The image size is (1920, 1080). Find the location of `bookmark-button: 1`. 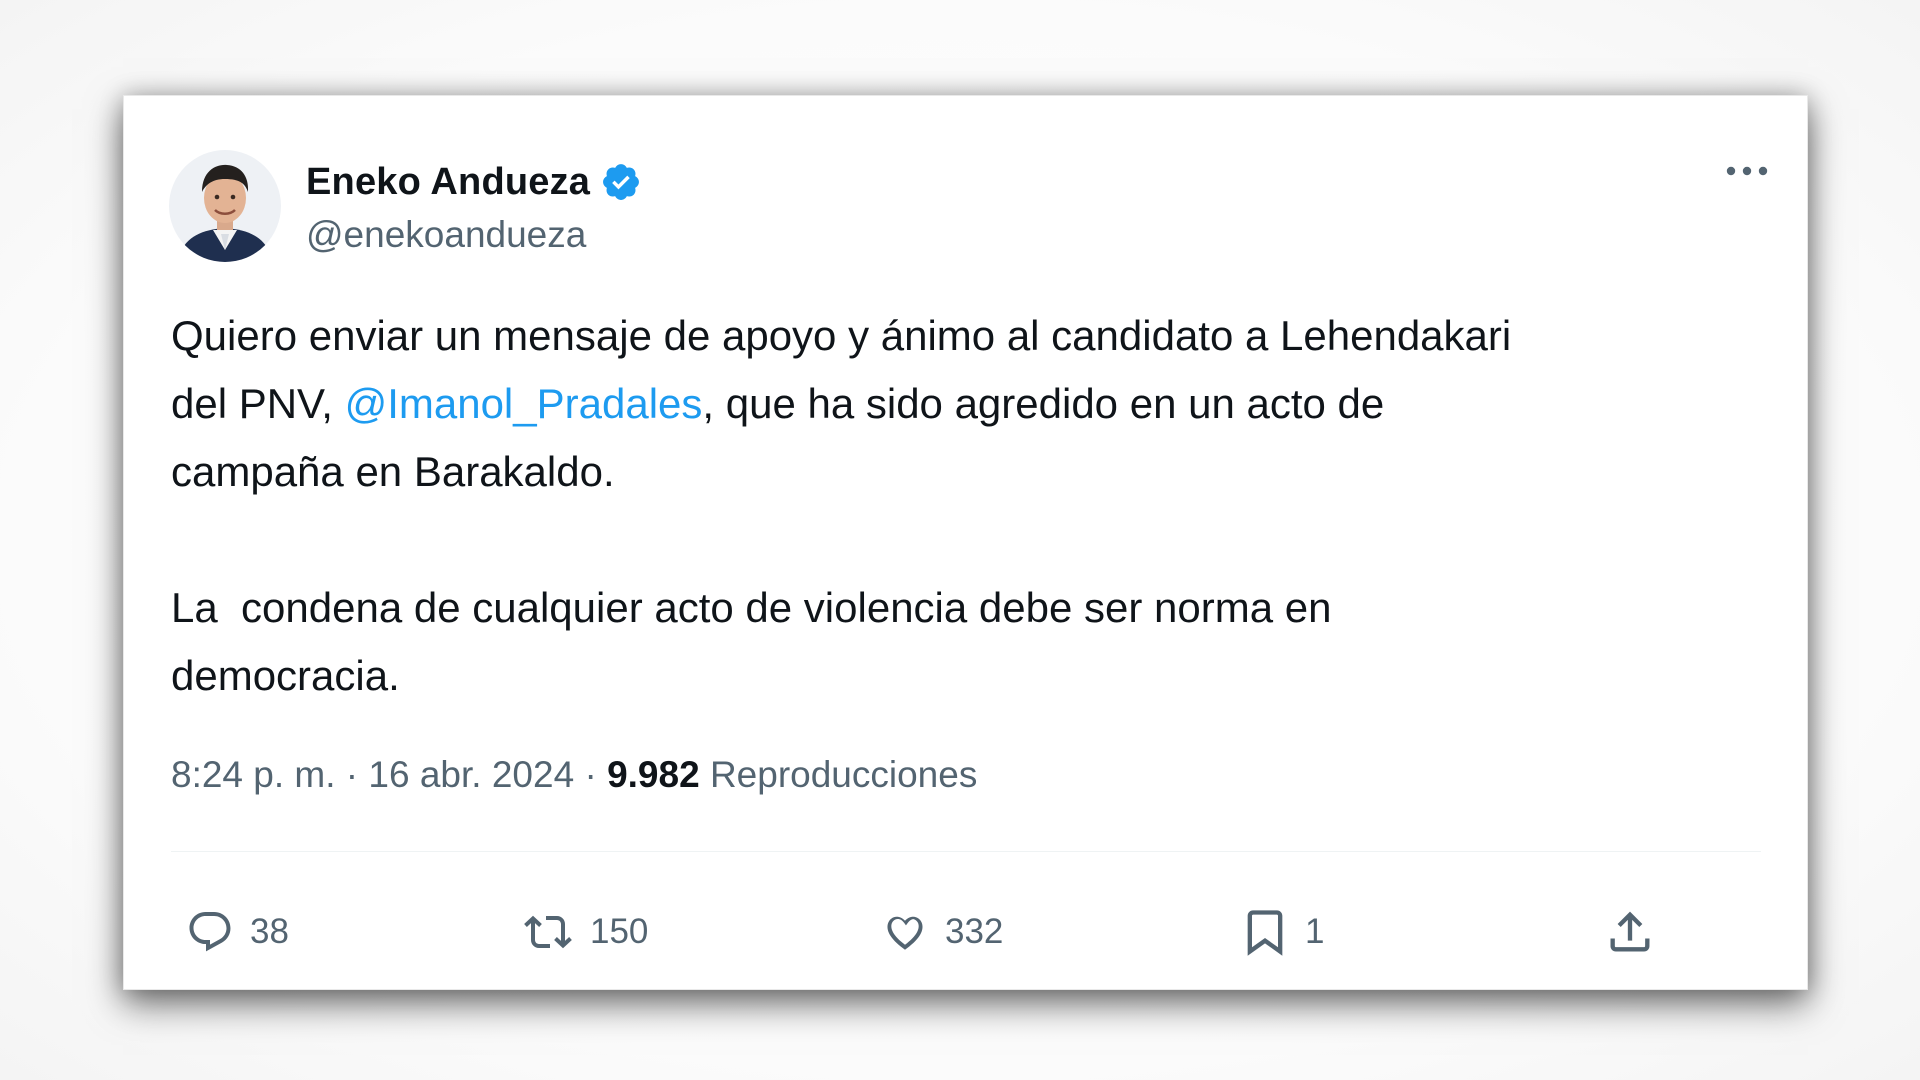

bookmark-button: 1 is located at coordinates (1281, 932).